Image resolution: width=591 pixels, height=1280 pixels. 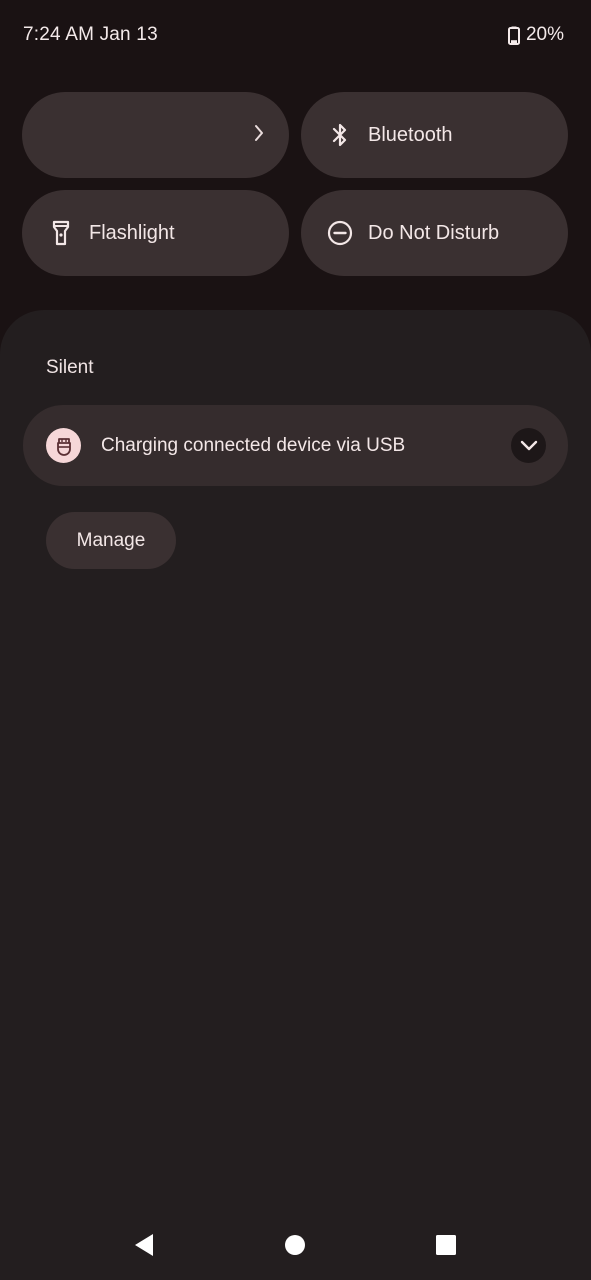 What do you see at coordinates (253, 445) in the screenshot?
I see `notification-text: Charging connected device via USB` at bounding box center [253, 445].